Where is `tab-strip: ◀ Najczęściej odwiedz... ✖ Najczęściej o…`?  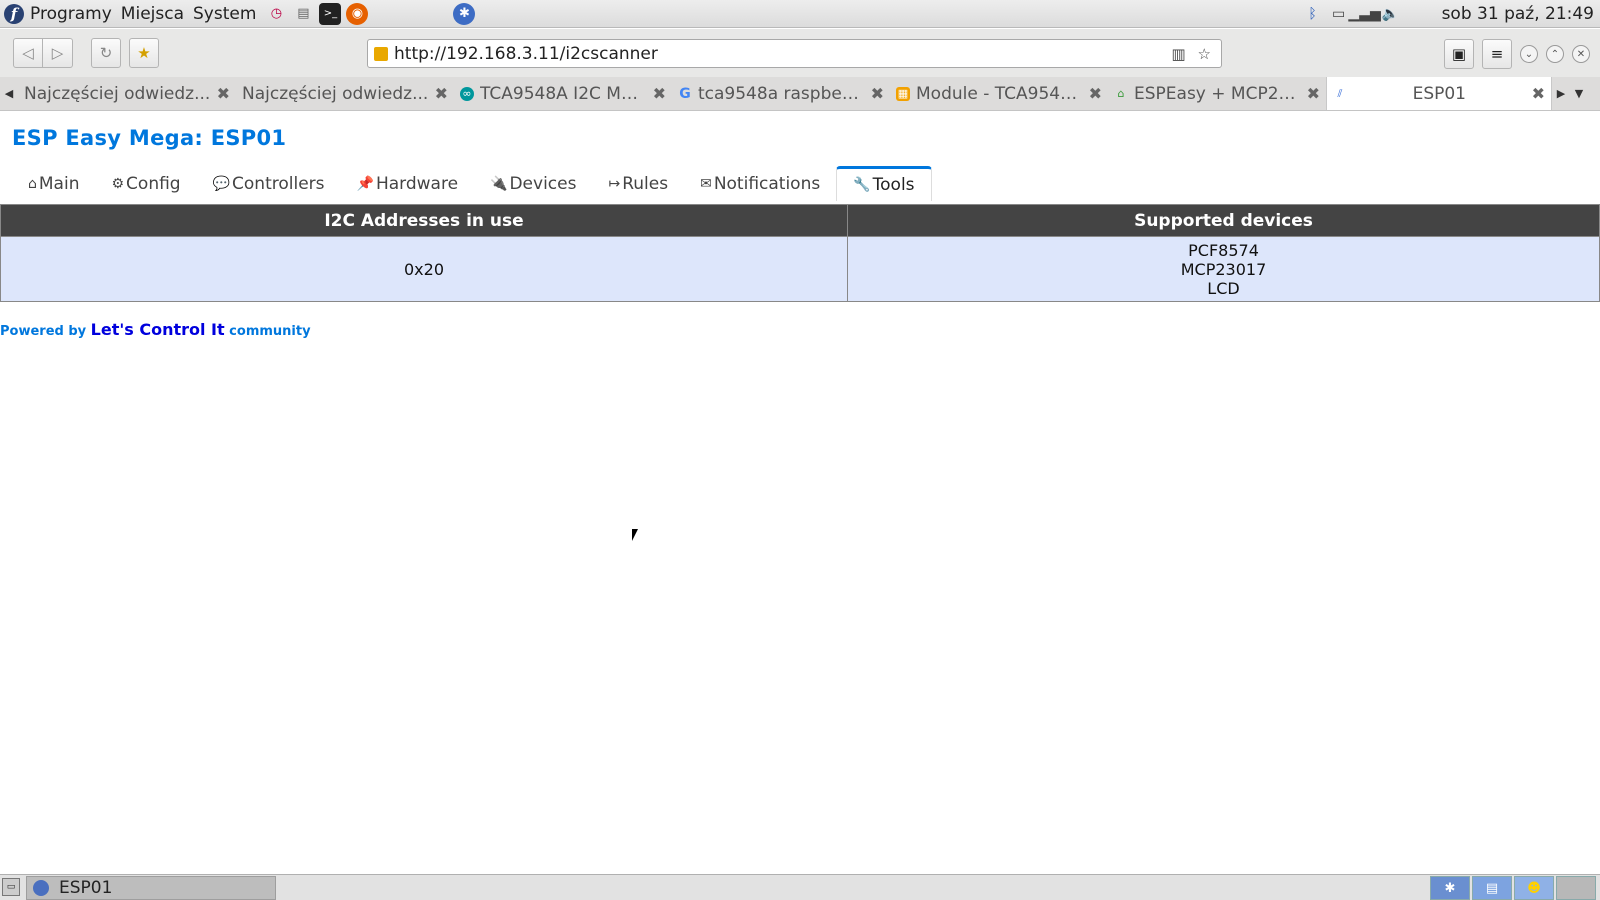
tab-strip: ◀ Najczęściej odwiedz... ✖ Najczęściej o… is located at coordinates (800, 94).